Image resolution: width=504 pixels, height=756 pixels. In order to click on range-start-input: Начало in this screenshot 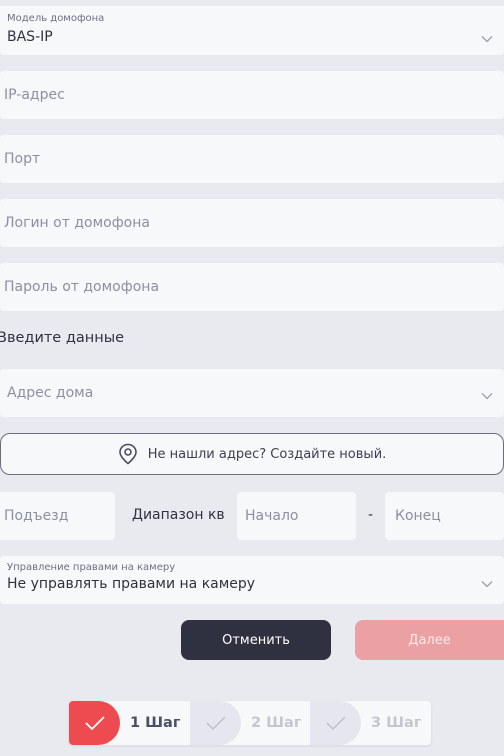, I will do `click(296, 516)`.